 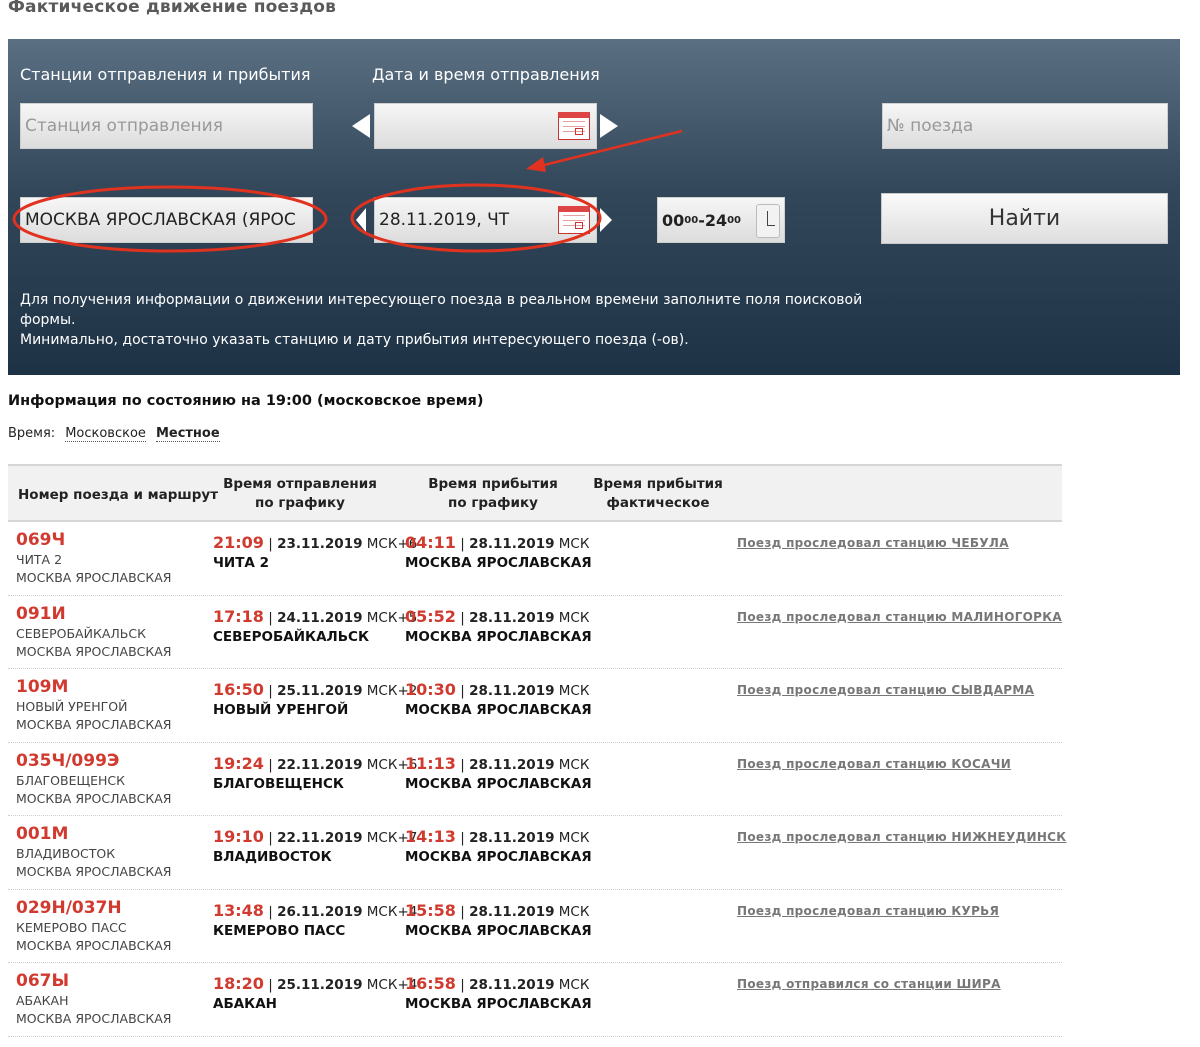 What do you see at coordinates (238, 616) in the screenshot?
I see `departure-time: 17:18` at bounding box center [238, 616].